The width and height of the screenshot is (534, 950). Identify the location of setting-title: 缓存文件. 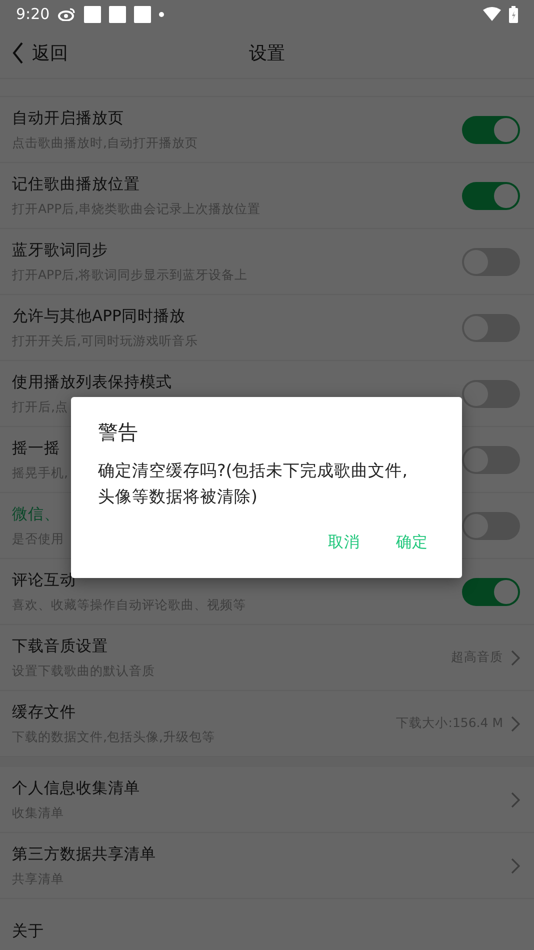
(44, 712).